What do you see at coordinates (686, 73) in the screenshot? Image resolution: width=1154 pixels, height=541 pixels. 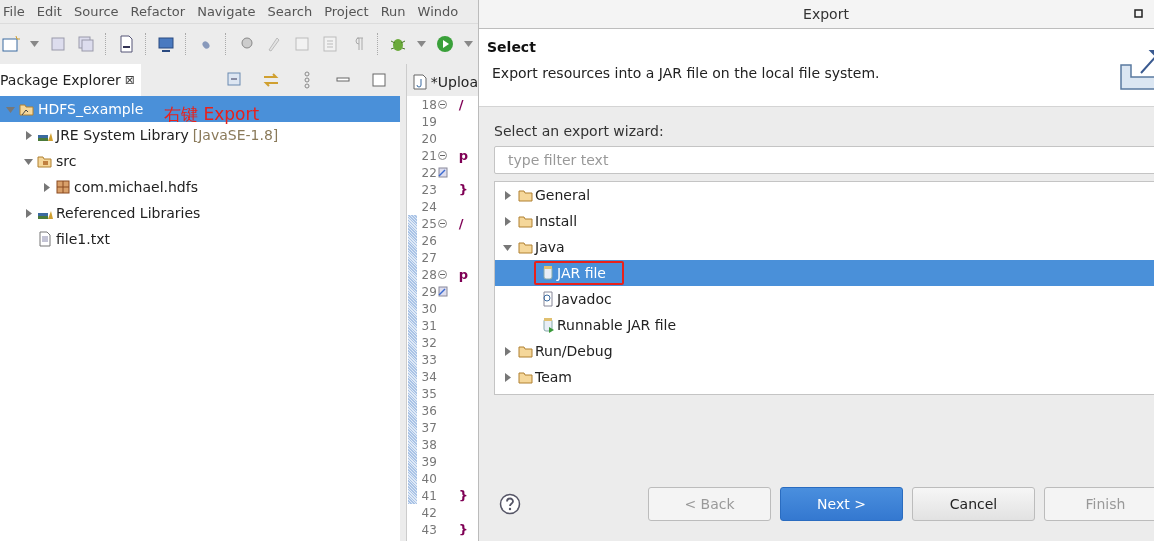 I see `page-description: Export resources into a JAR file on the local file system.` at bounding box center [686, 73].